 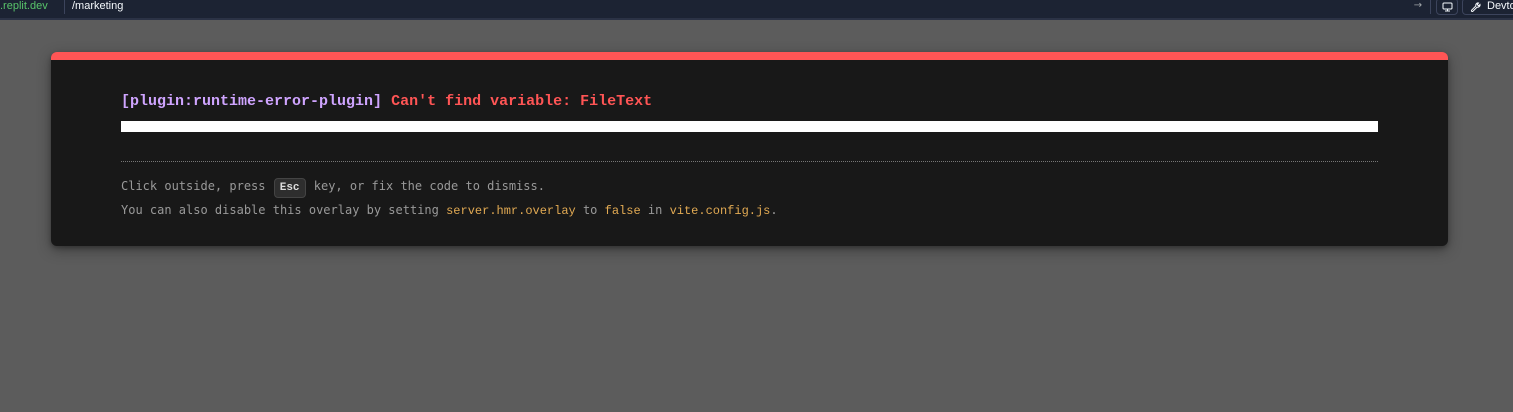 I want to click on device-preview-button, so click(x=1447, y=7).